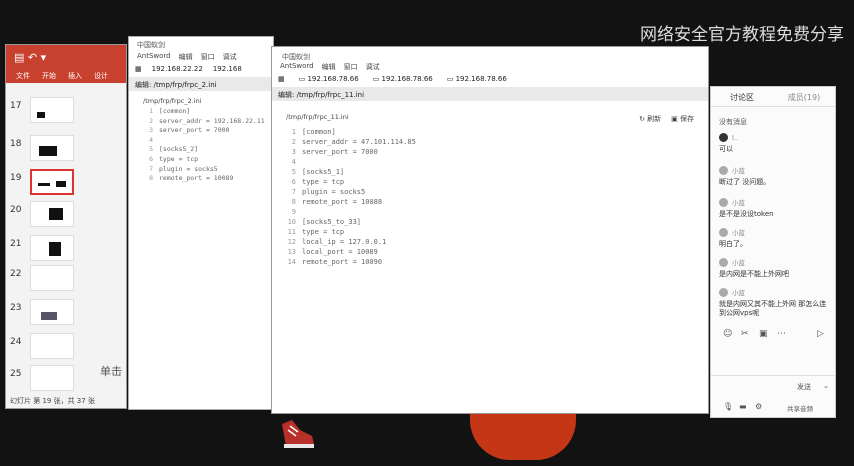 The height and width of the screenshot is (466, 854). Describe the element at coordinates (775, 238) in the screenshot. I see `chat-message: 小蓝 明白了。` at that location.